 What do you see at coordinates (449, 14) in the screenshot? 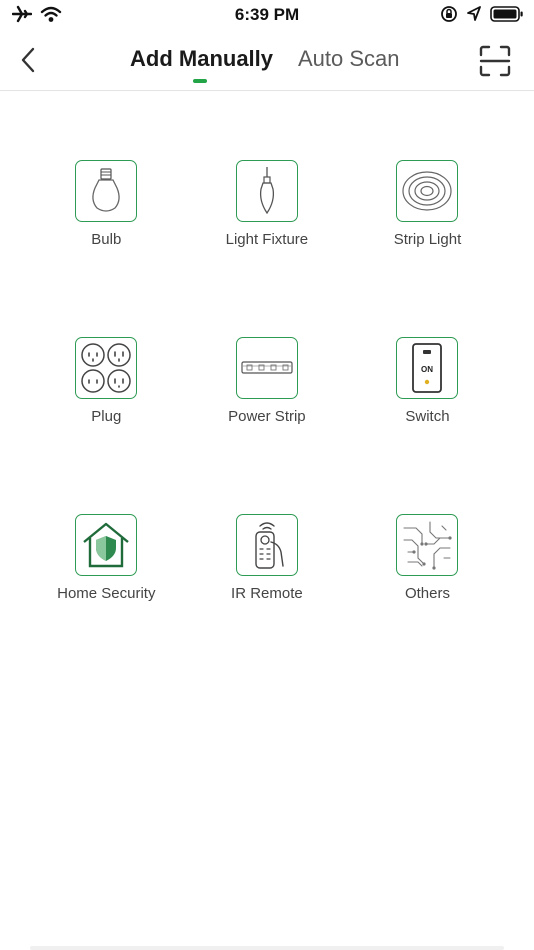
I see `orientation-lock-icon` at bounding box center [449, 14].